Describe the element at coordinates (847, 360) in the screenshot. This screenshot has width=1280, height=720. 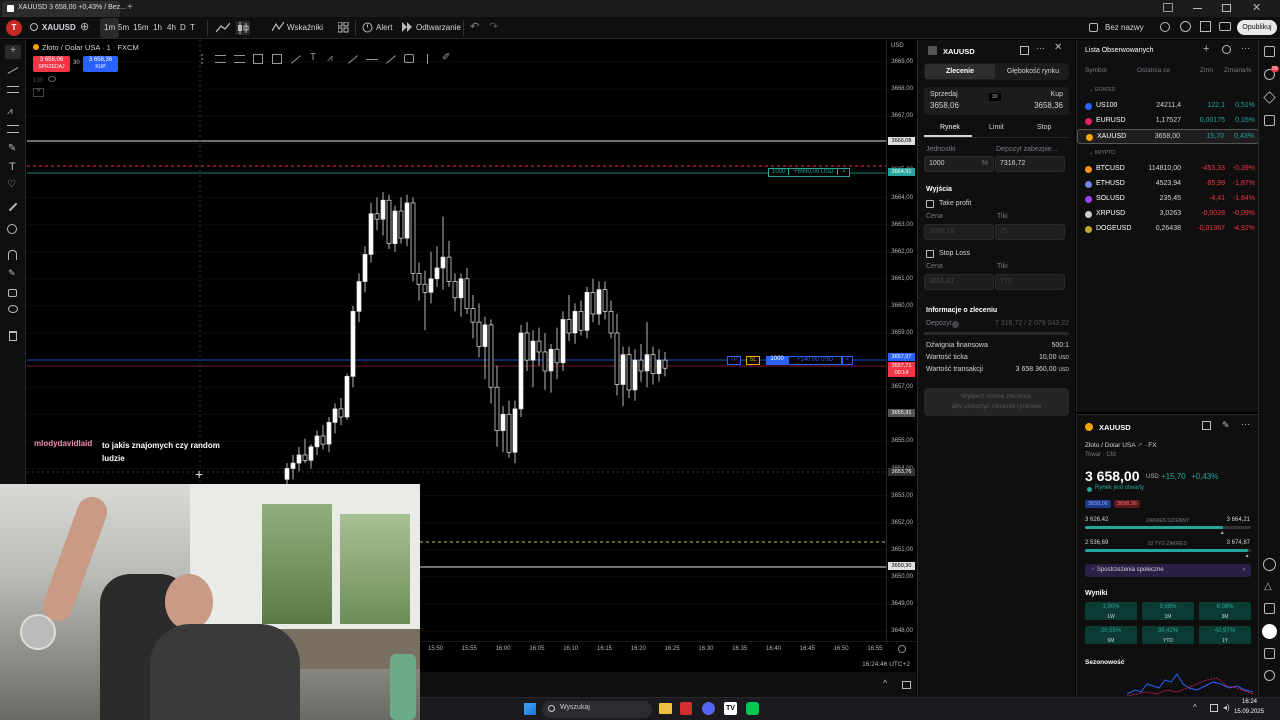
I see `position-close-button: ×` at that location.